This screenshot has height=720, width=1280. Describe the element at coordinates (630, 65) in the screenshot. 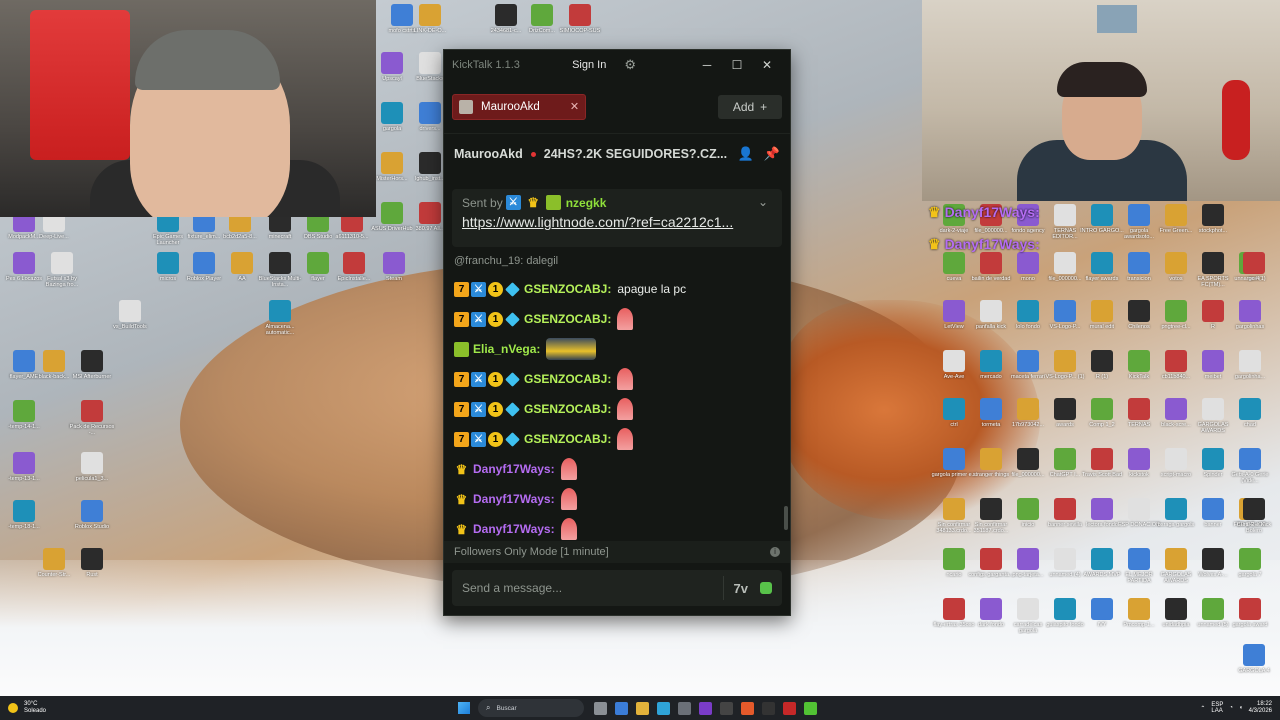

I see `gear-icon: ⚙` at that location.